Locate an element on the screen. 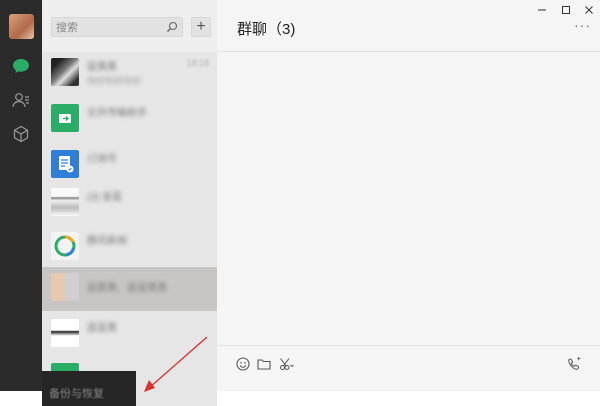 The height and width of the screenshot is (406, 600). chat-time: 18:18 is located at coordinates (197, 63).